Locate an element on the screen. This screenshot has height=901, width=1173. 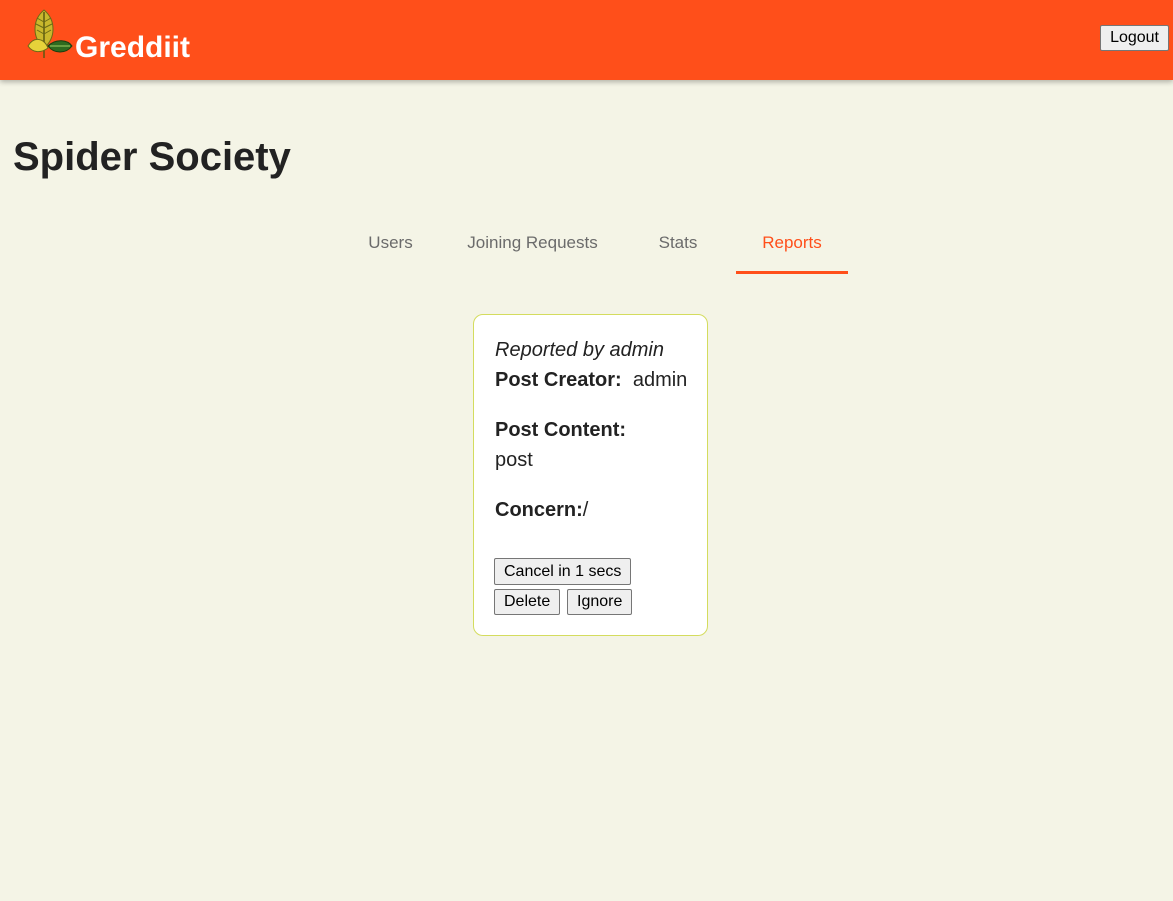
tab-joining-requests: Joining Requests is located at coordinates (532, 246).